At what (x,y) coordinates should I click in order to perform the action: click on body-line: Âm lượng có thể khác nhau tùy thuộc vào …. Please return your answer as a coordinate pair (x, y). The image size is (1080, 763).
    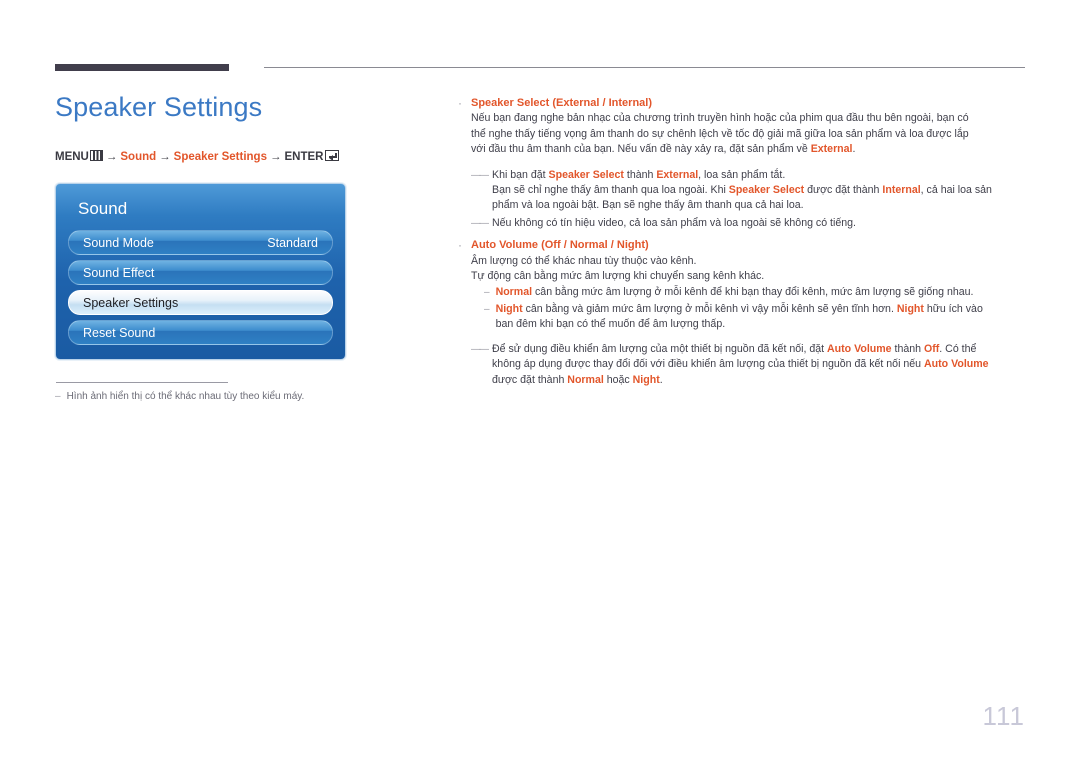
    Looking at the image, I should click on (584, 260).